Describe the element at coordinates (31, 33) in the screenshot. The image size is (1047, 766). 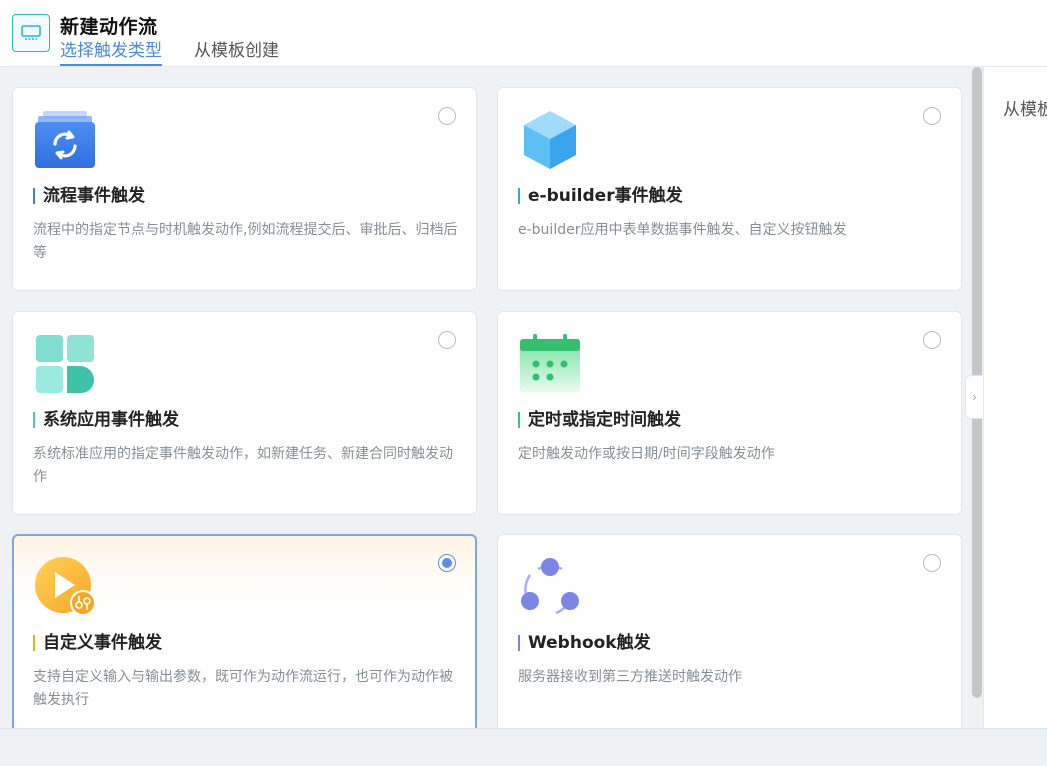
I see `monitor-icon` at that location.